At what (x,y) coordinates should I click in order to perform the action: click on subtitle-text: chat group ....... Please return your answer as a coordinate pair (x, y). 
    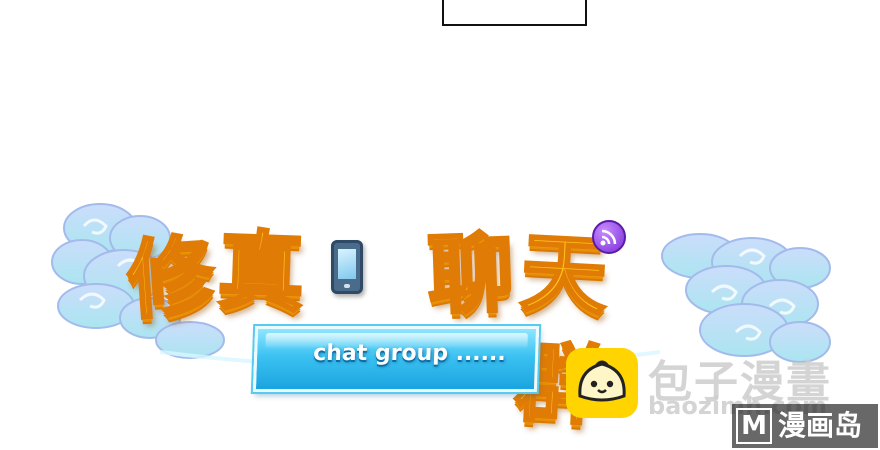
    Looking at the image, I should click on (409, 353).